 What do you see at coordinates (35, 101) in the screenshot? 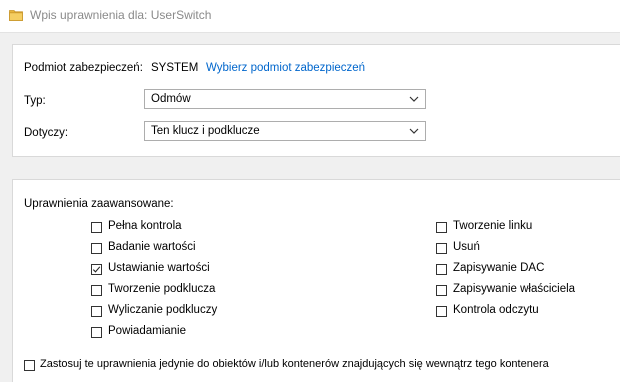
I see `type-label: Typ:` at bounding box center [35, 101].